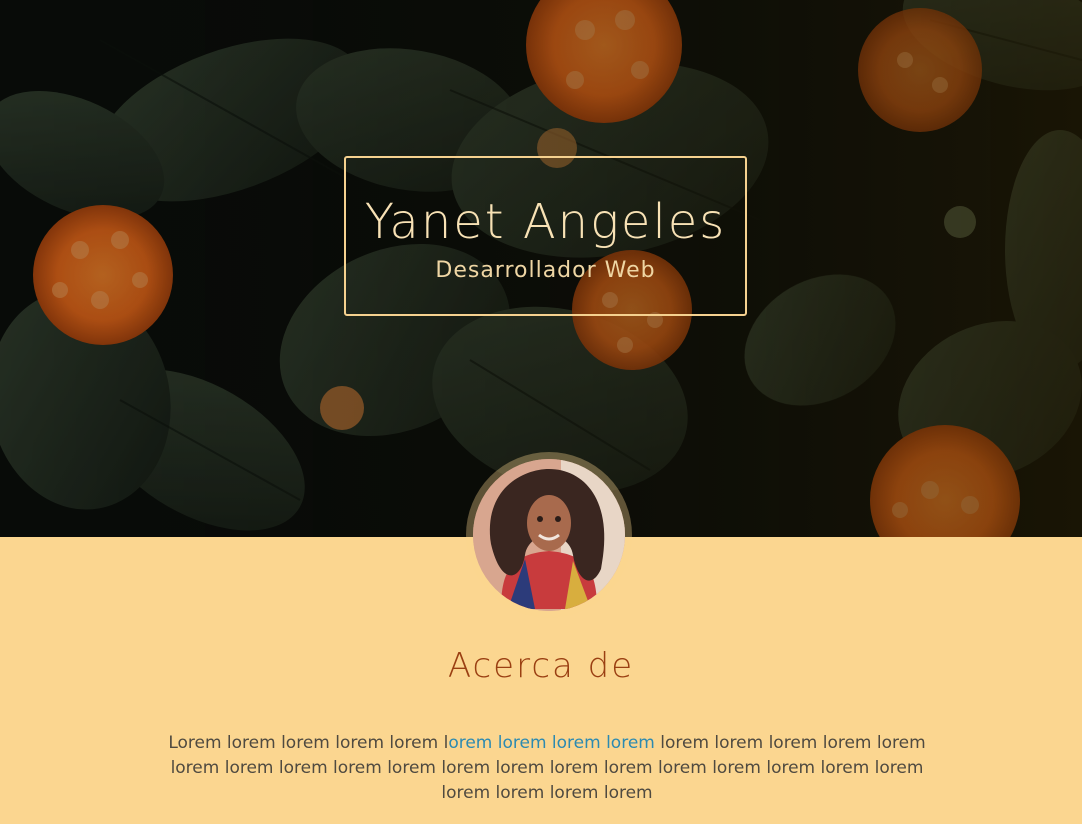 The height and width of the screenshot is (824, 1082). I want to click on about-link: orem lorem lorem lorem, so click(551, 743).